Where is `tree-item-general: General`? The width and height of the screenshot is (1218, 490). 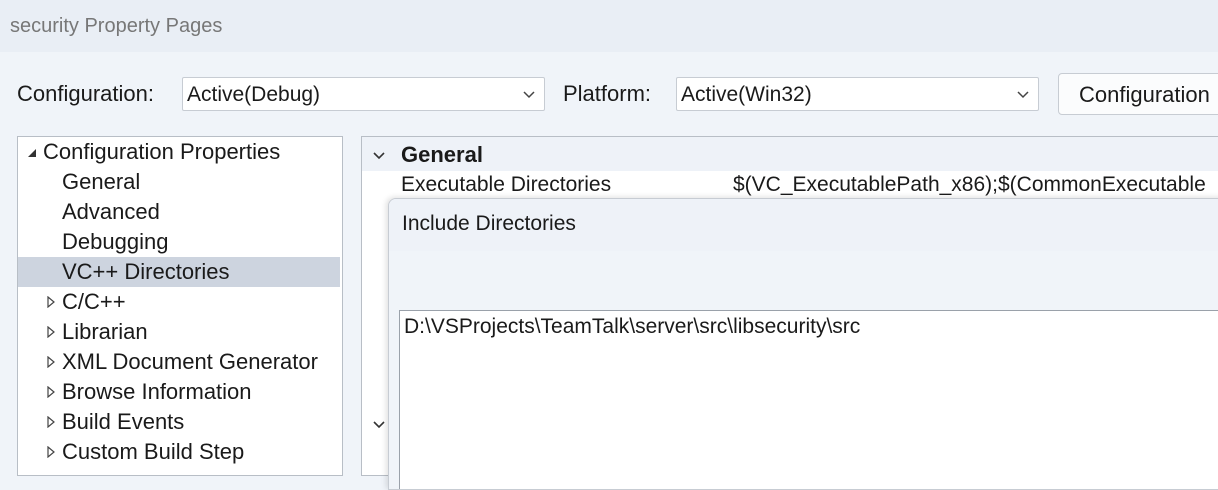 tree-item-general: General is located at coordinates (179, 182).